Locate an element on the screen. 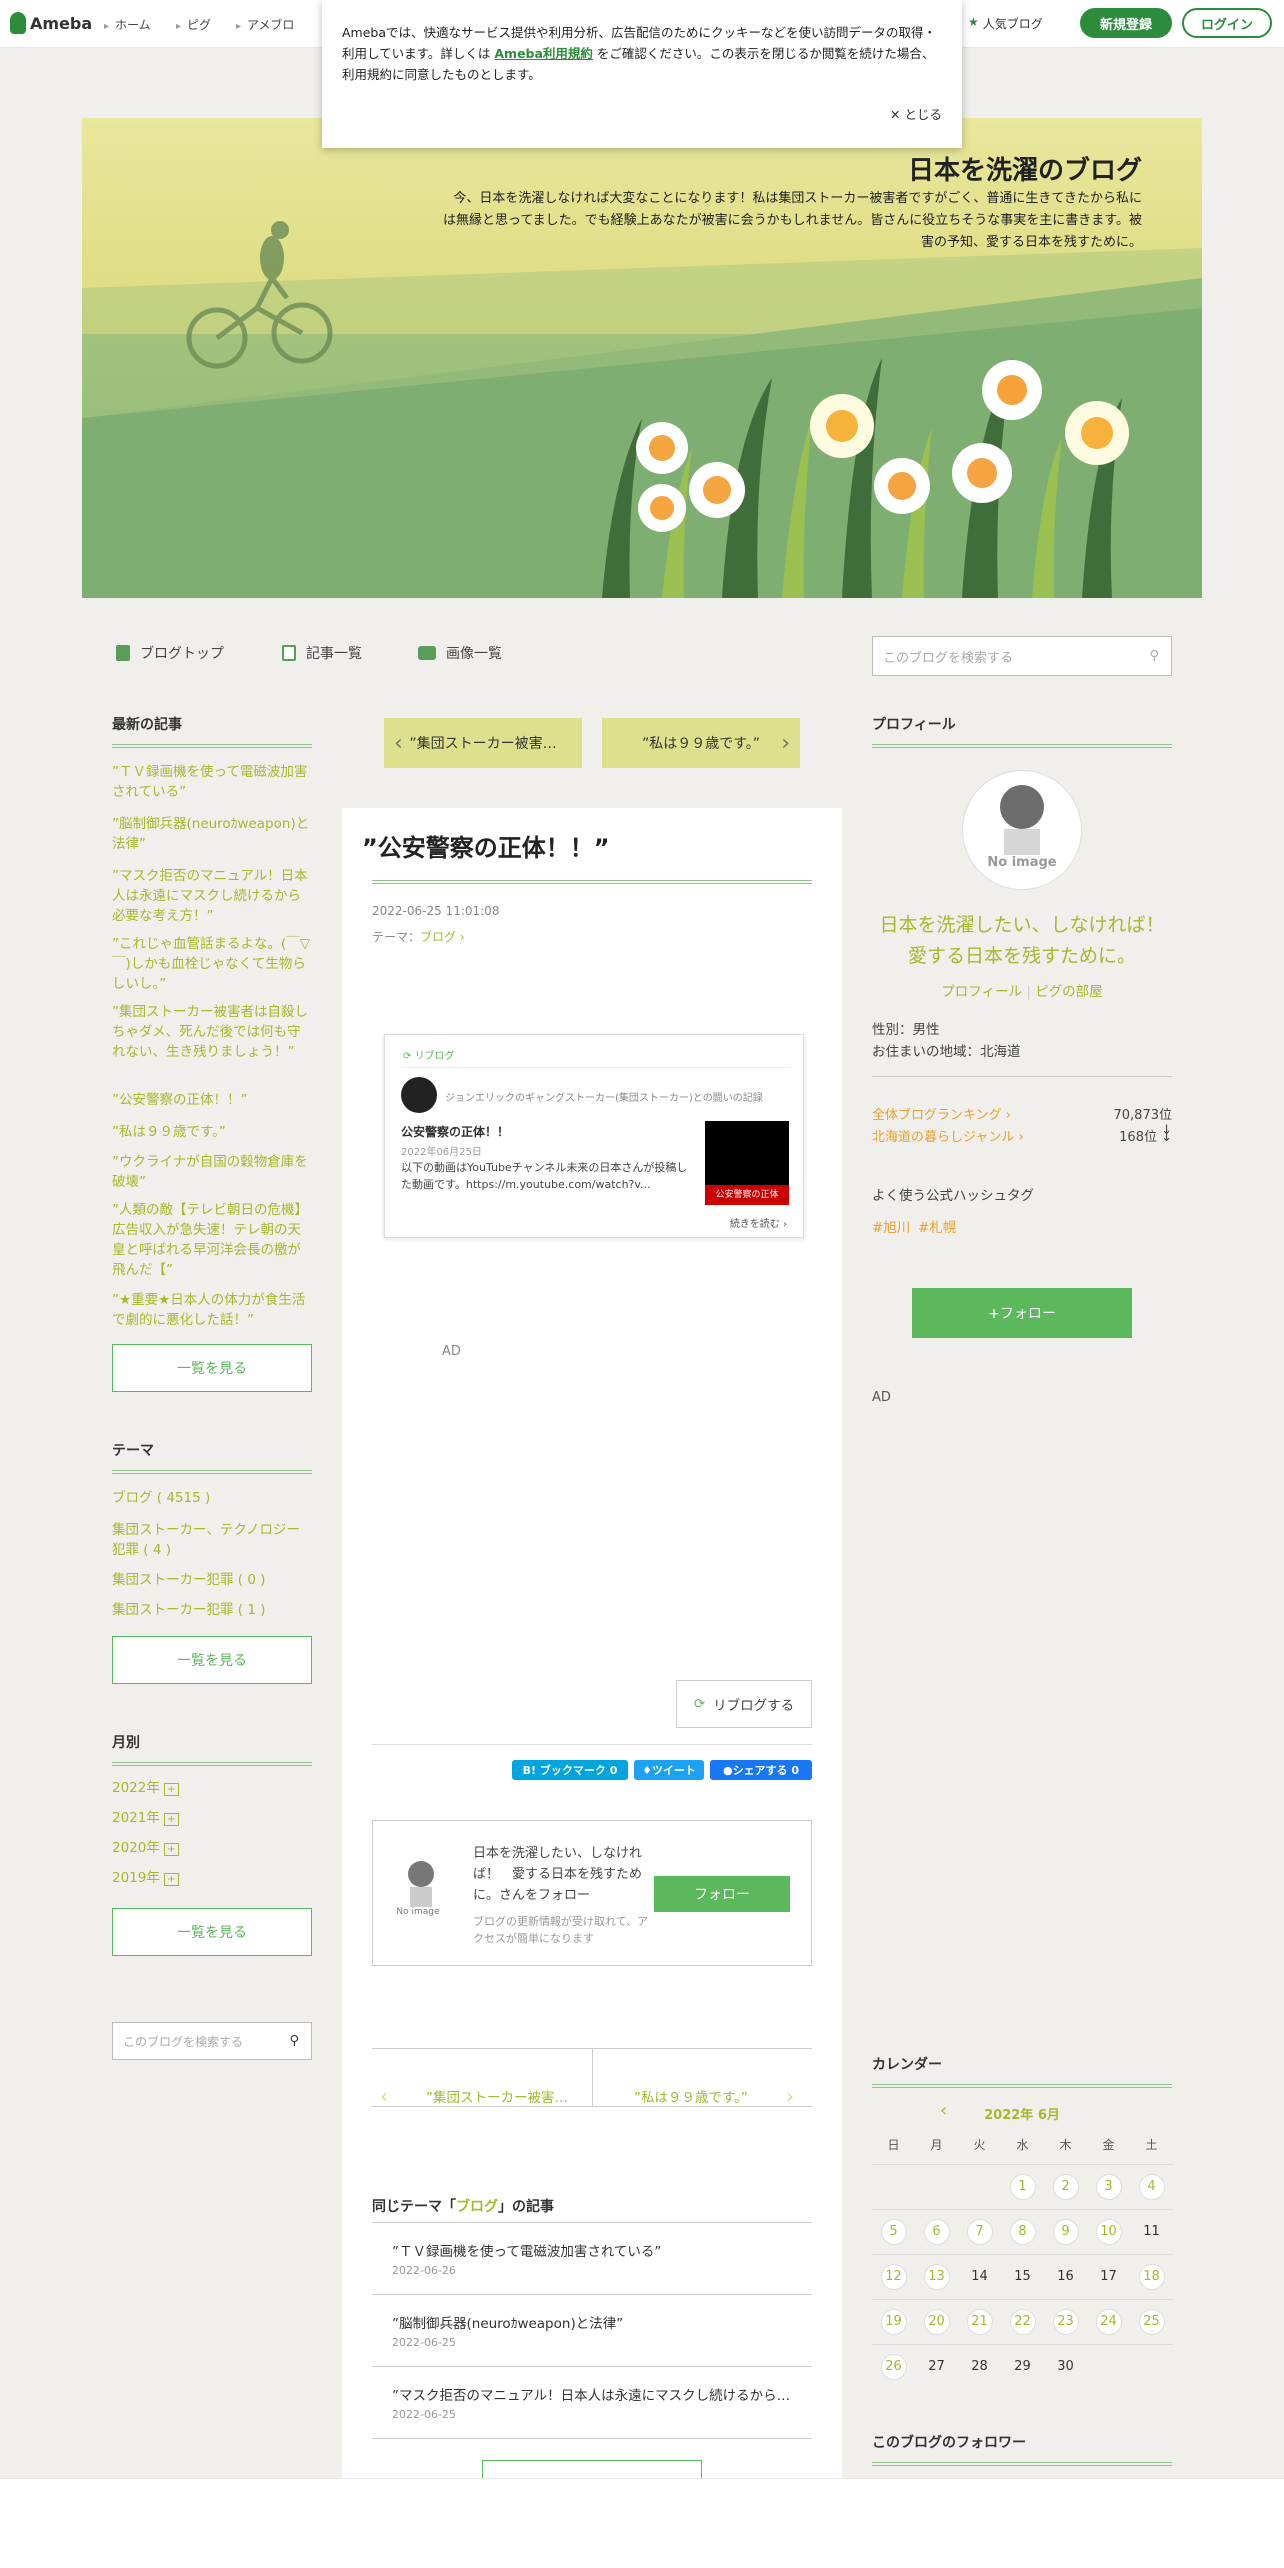 Image resolution: width=1284 pixels, height=2568 pixels. calendar-day: 12 is located at coordinates (893, 2276).